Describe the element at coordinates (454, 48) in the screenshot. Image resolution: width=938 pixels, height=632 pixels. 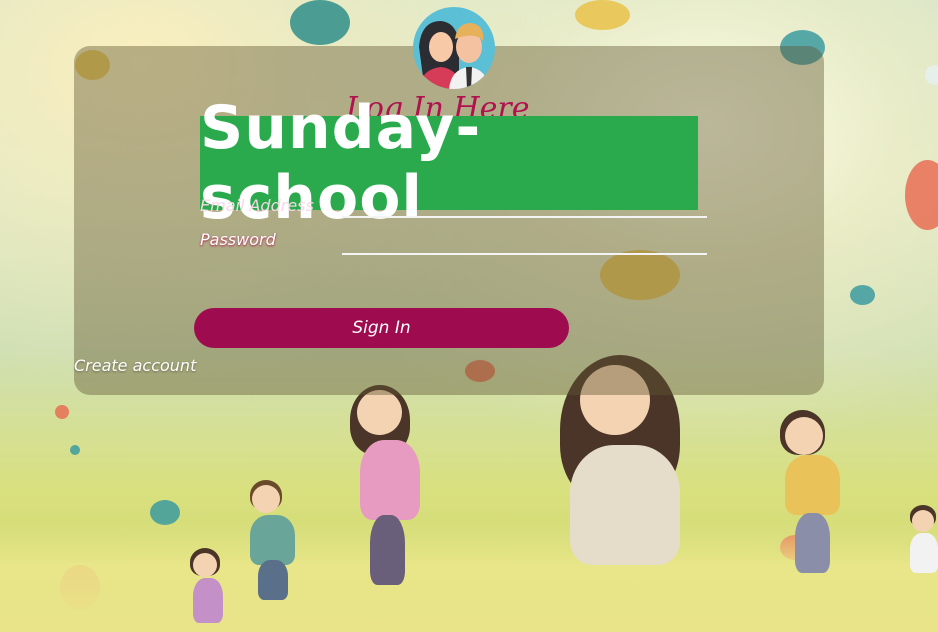
I see `users-icon` at that location.